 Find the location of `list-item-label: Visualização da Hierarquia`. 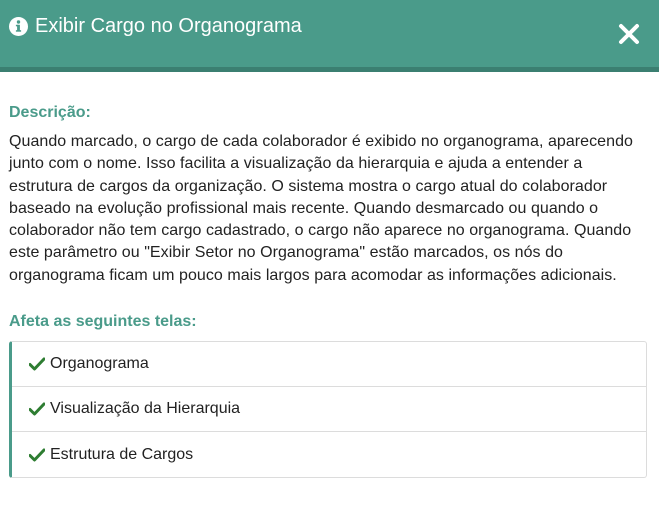

list-item-label: Visualização da Hierarquia is located at coordinates (145, 409).